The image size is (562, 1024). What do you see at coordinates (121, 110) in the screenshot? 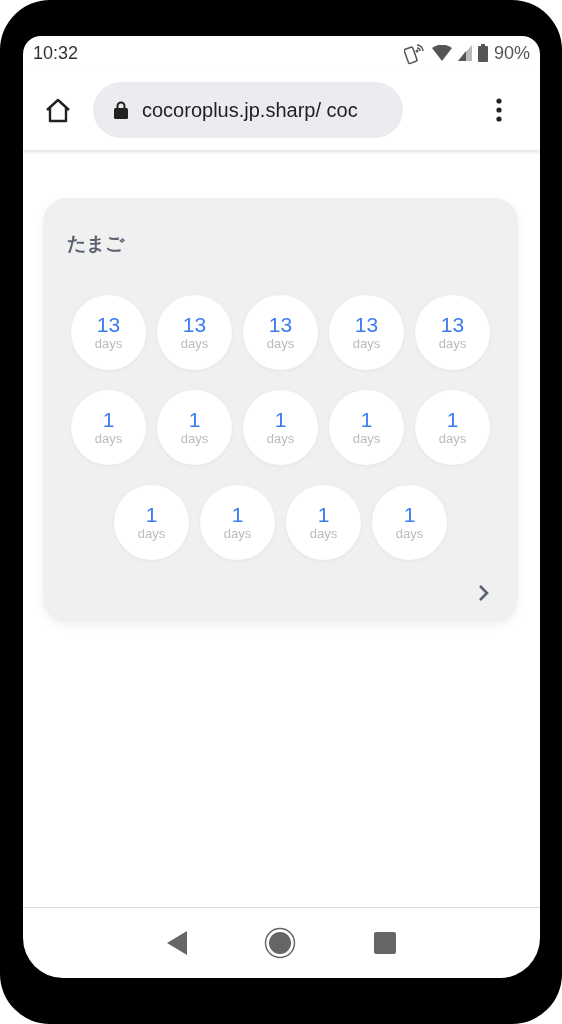
I see `lock-icon` at bounding box center [121, 110].